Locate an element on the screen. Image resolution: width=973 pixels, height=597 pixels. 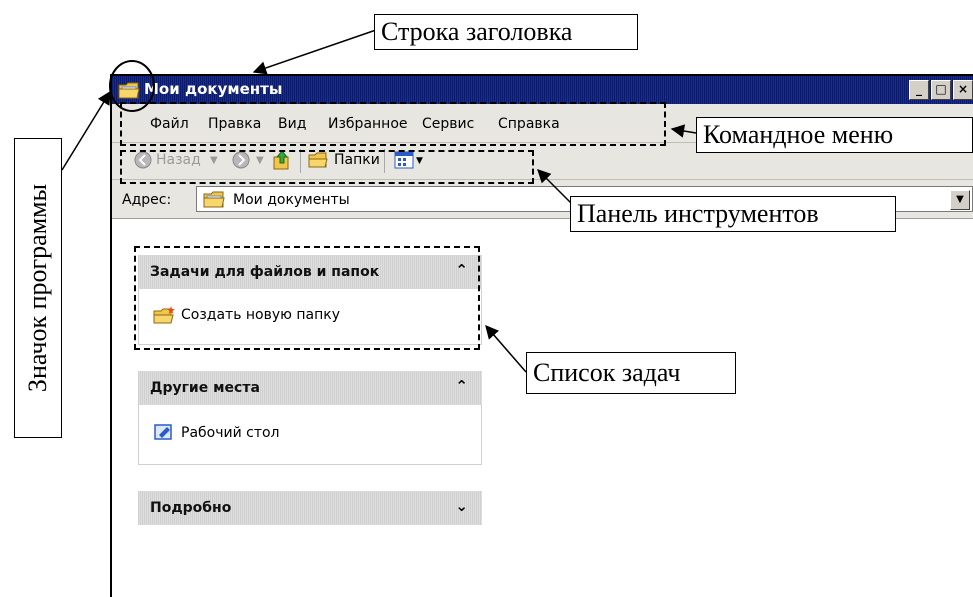
title-bar-callout: Строка заголовка is located at coordinates (506, 32).